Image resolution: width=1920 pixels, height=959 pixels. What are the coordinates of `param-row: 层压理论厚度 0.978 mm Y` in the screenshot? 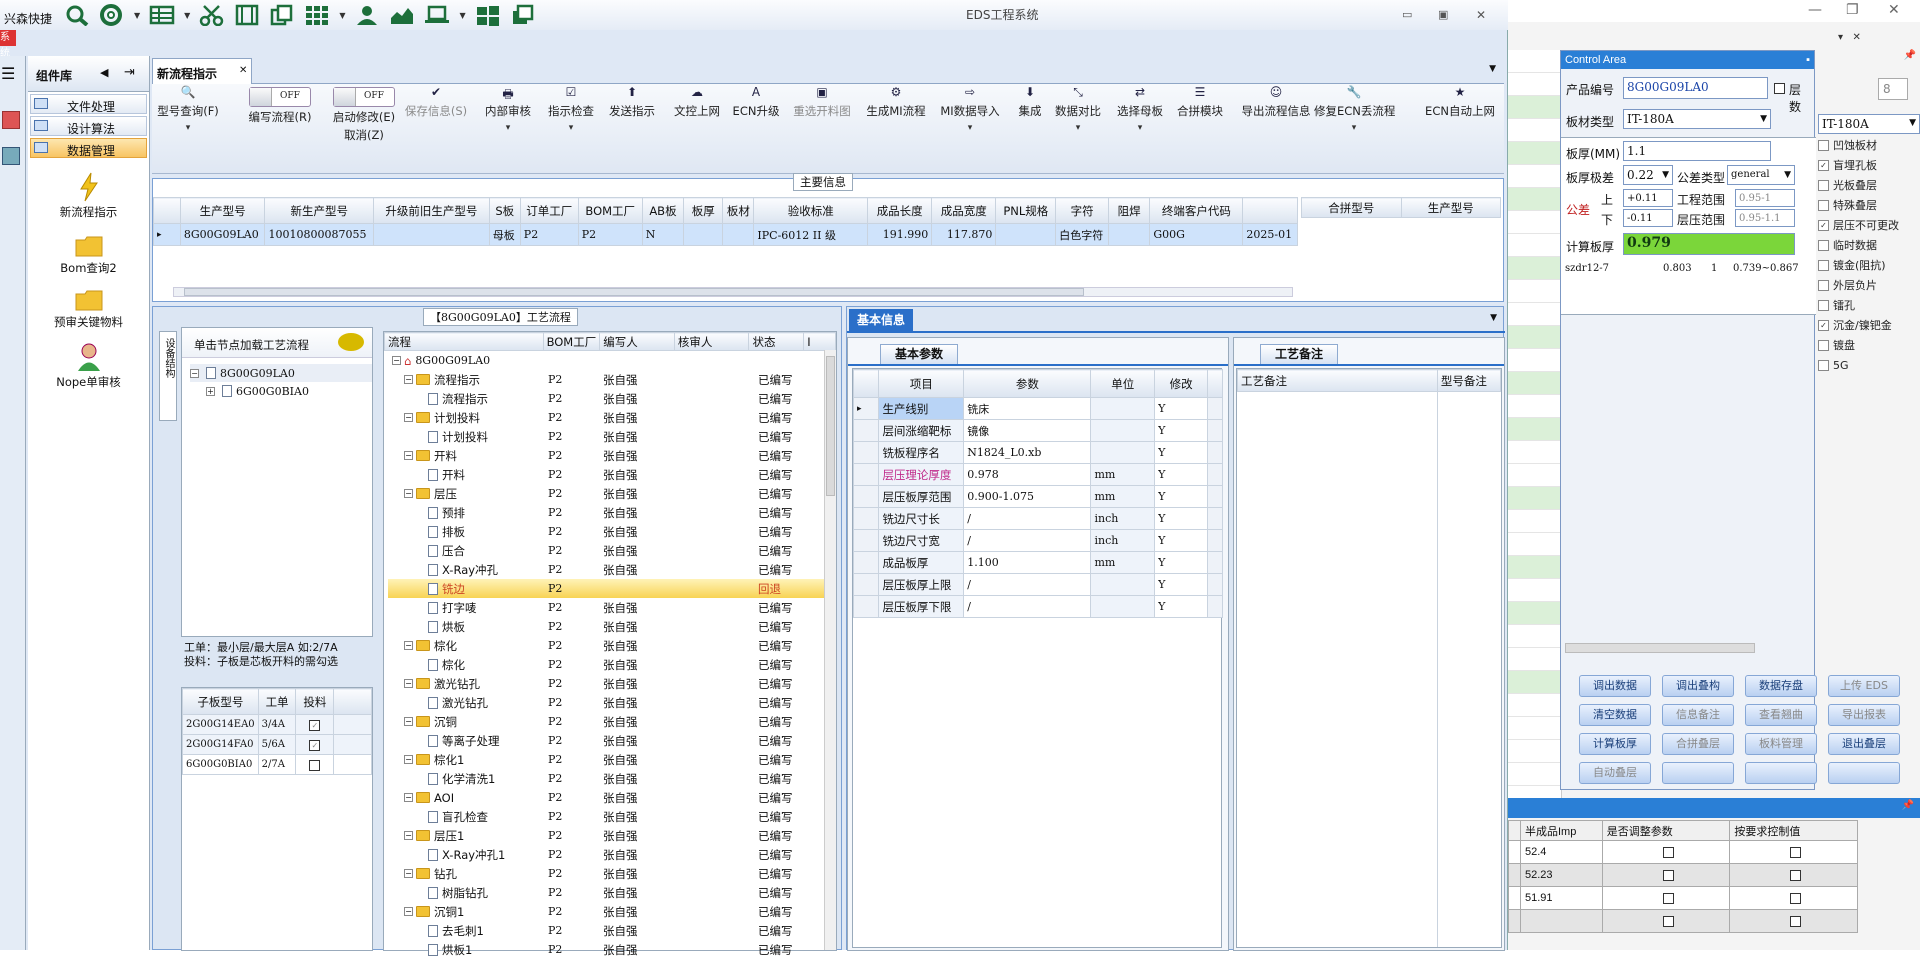 It's located at (1037, 474).